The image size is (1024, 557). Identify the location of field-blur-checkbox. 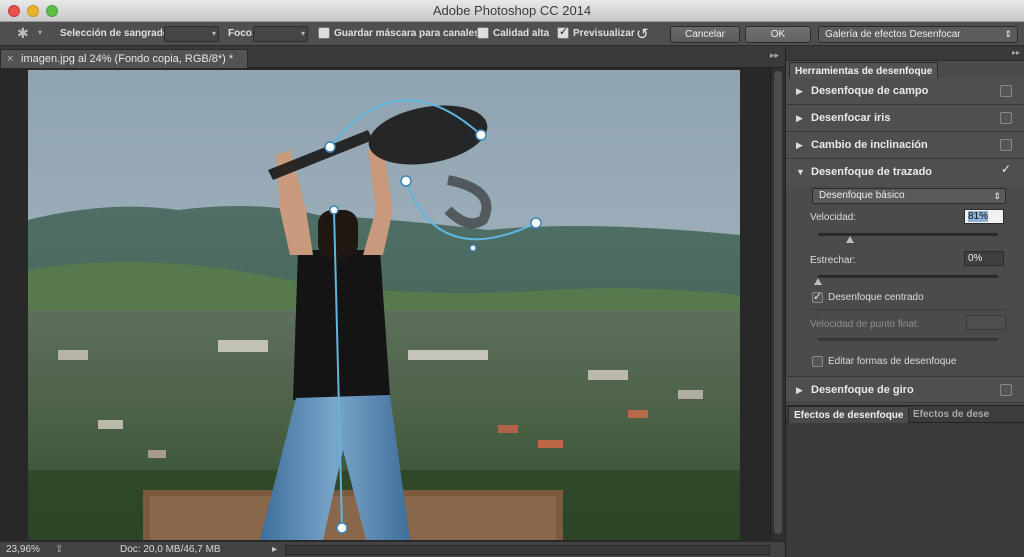
(1006, 91).